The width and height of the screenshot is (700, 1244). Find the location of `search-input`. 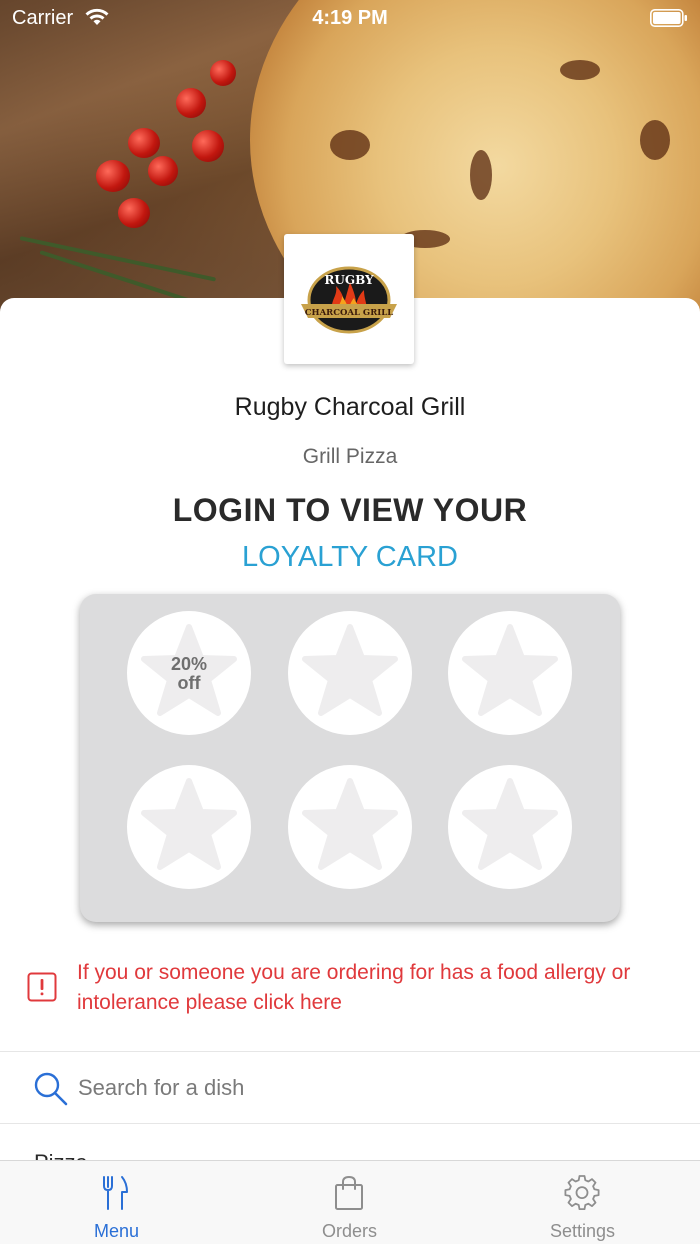

search-input is located at coordinates (368, 1088).